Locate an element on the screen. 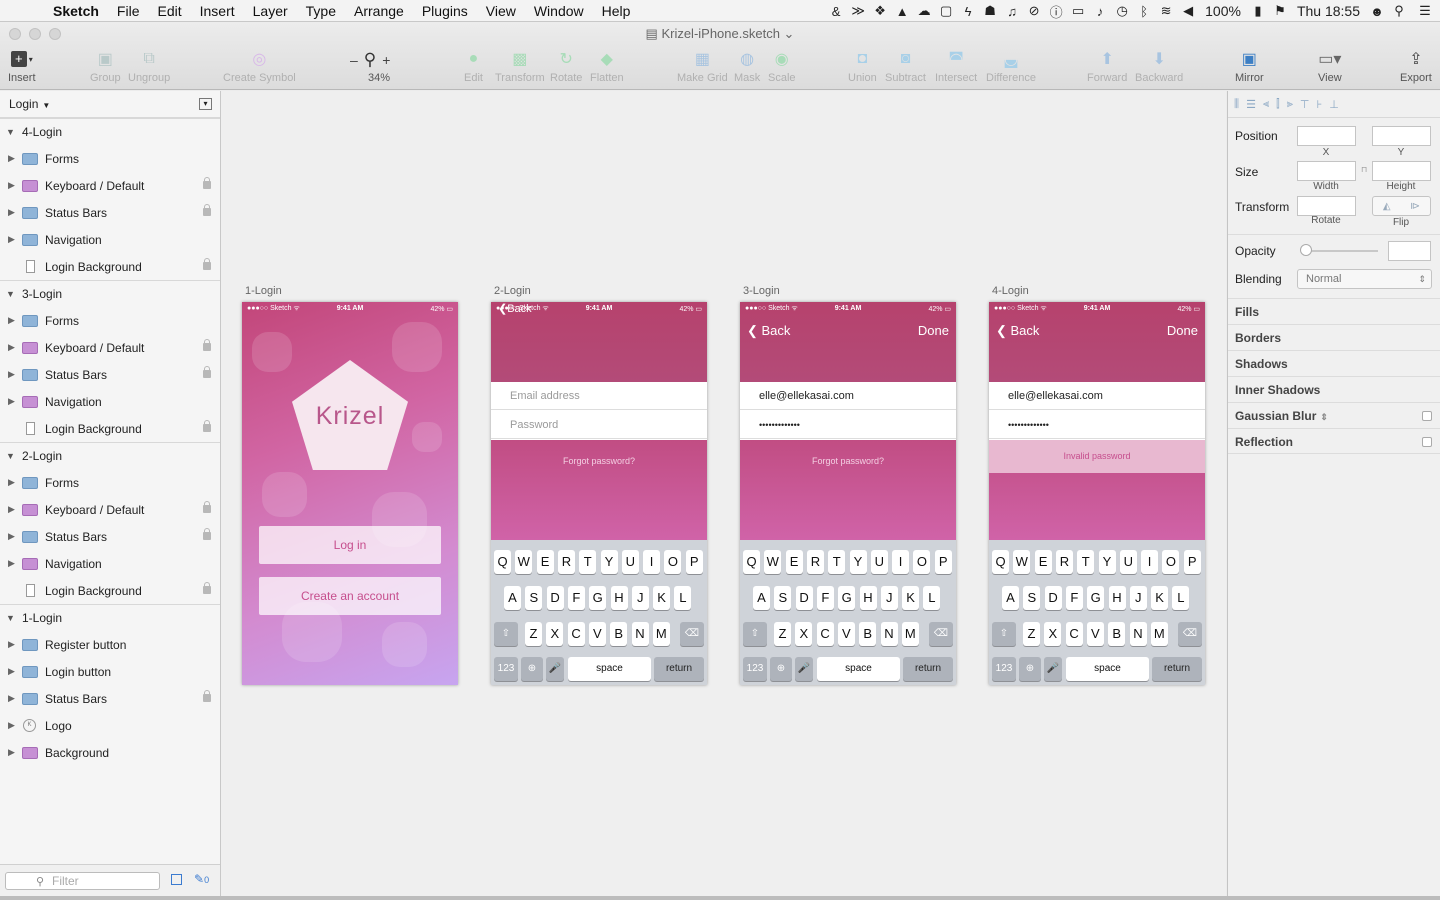  key-w: W is located at coordinates (1022, 562).